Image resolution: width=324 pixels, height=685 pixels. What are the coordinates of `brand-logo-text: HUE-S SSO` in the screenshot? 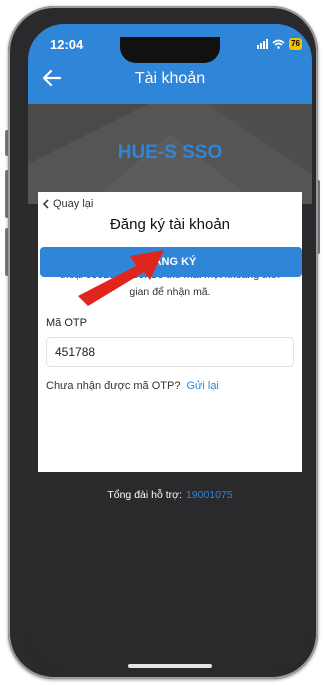 It's located at (170, 152).